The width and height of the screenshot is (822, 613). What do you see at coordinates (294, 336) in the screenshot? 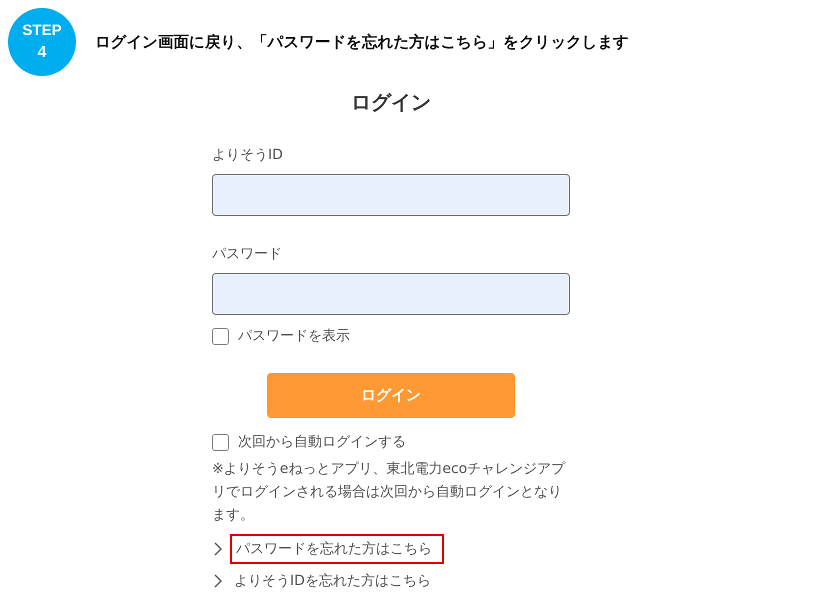
I see `checkbox-label: パスワードを表示` at bounding box center [294, 336].